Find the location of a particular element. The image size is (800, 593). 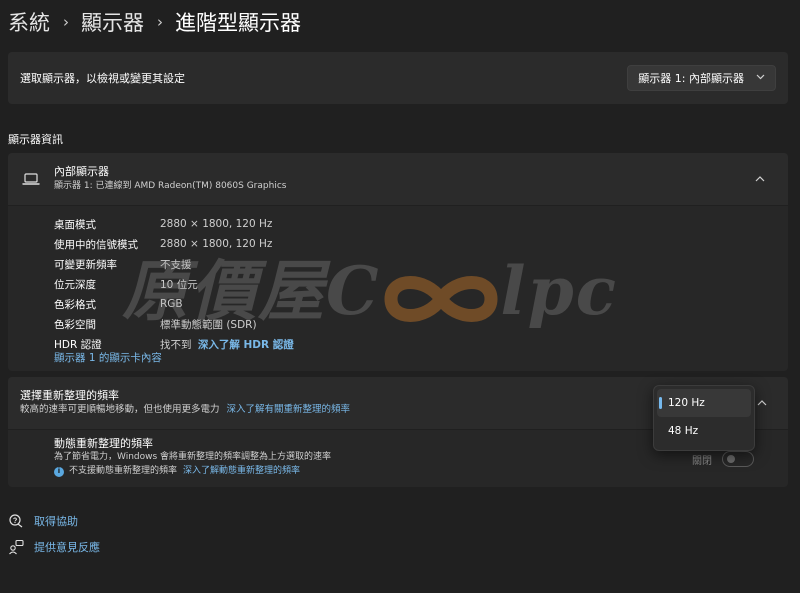

chevron-down-icon is located at coordinates (760, 78).